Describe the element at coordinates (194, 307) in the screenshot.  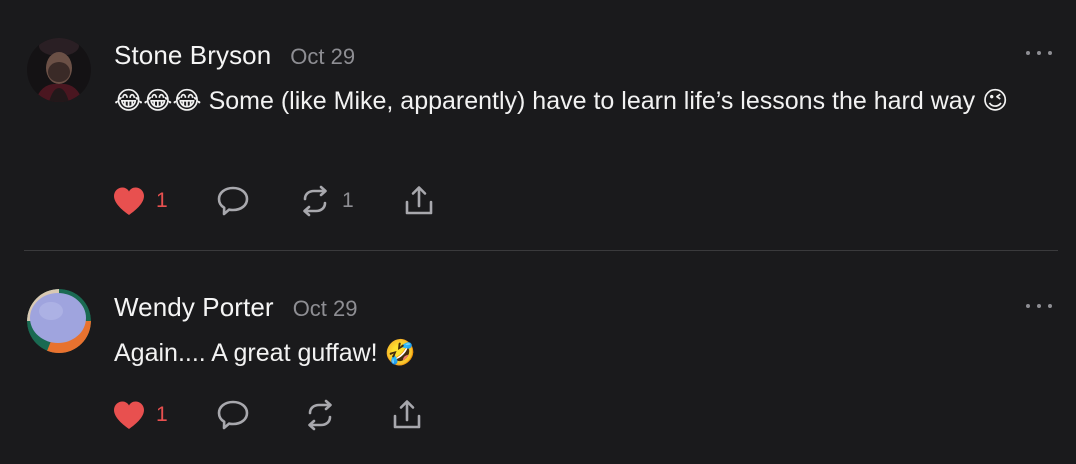
I see `author-name: Wendy Porter` at that location.